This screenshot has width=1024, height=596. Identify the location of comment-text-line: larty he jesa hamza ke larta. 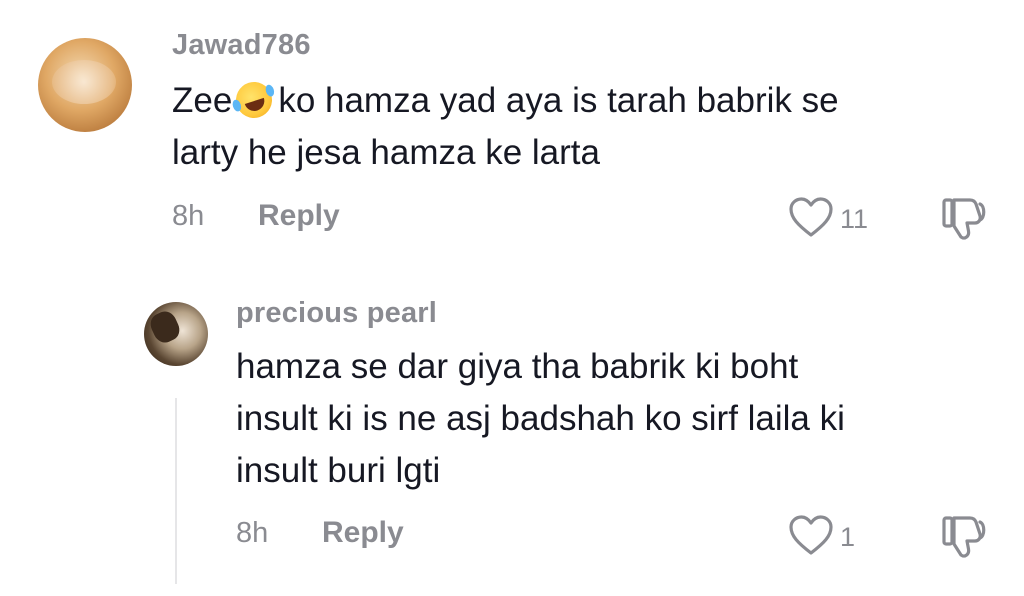
(386, 152).